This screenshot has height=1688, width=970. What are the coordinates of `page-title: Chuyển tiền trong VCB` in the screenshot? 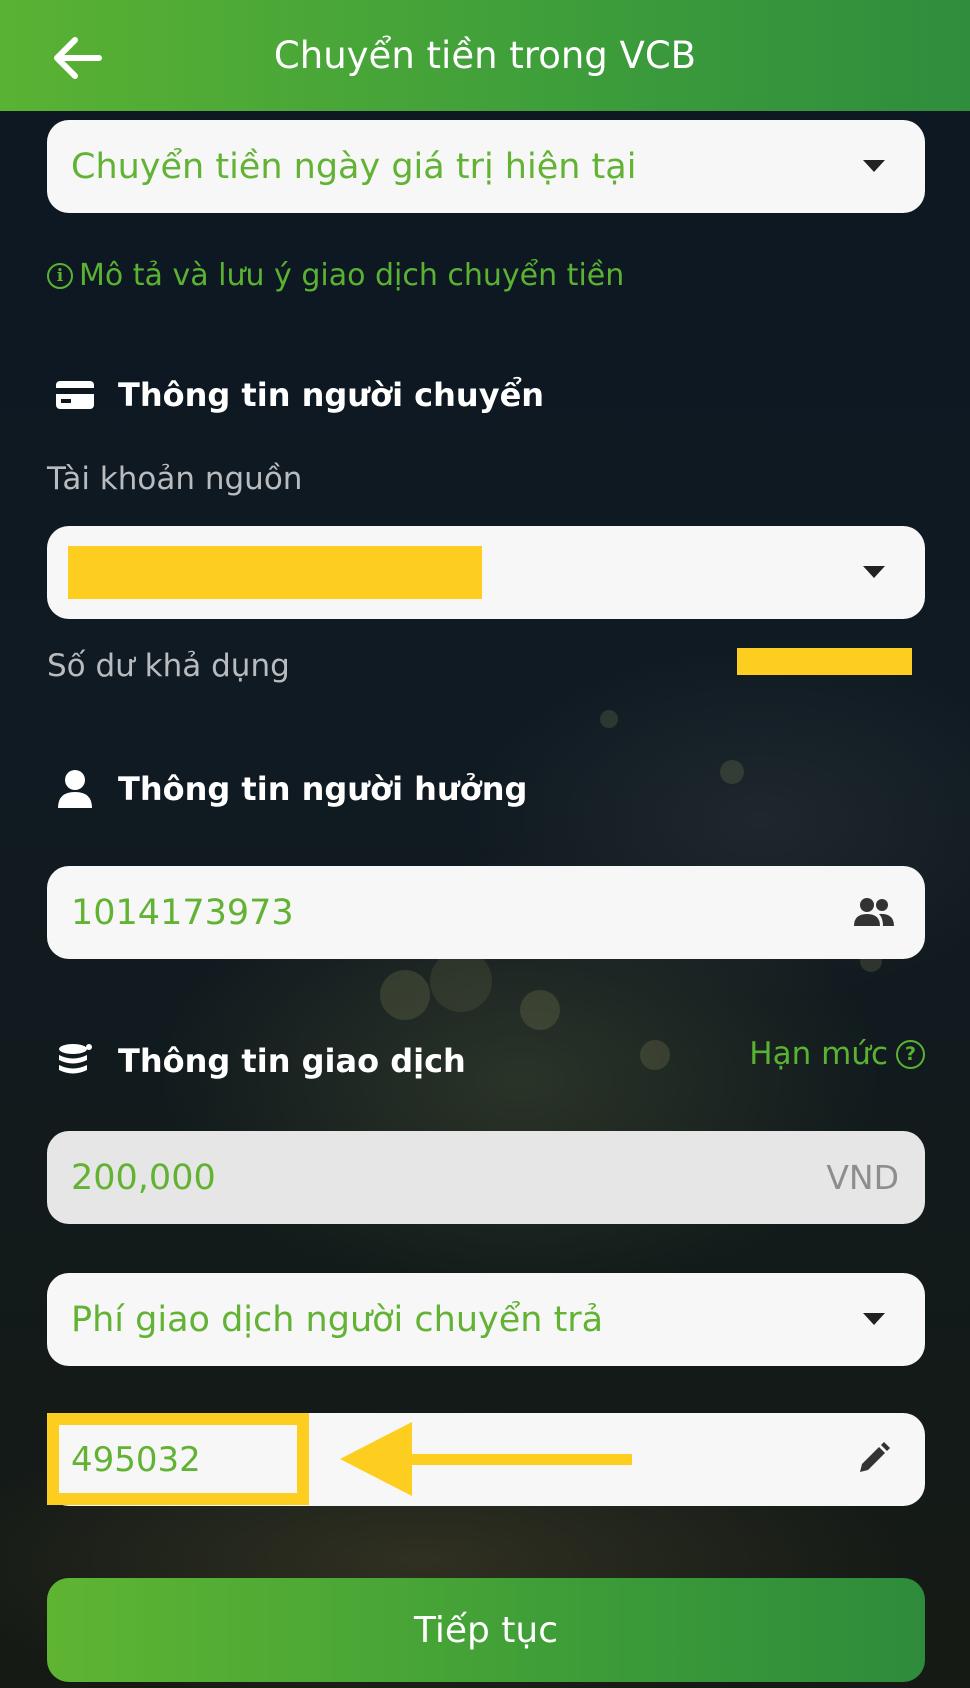 It's located at (485, 55).